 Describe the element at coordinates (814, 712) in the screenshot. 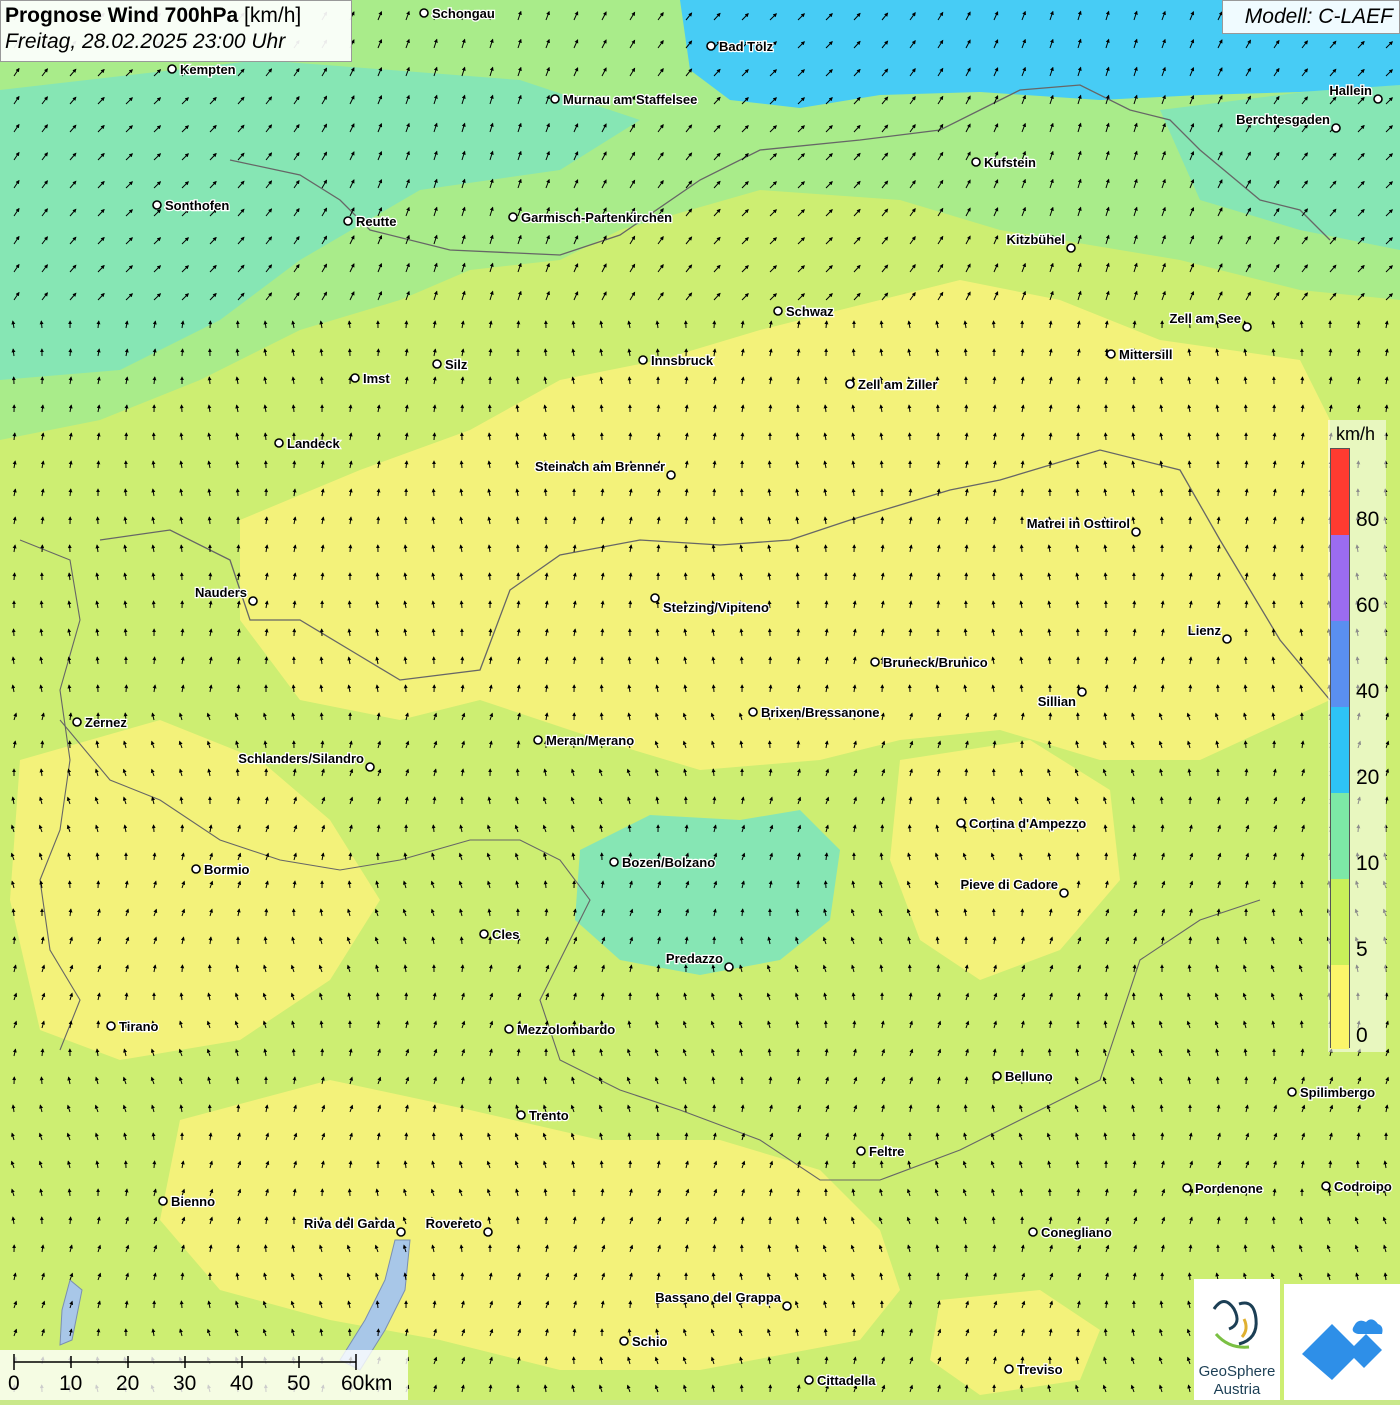

I see `city-brixen-bressanone: Brixen/Bressanone` at that location.